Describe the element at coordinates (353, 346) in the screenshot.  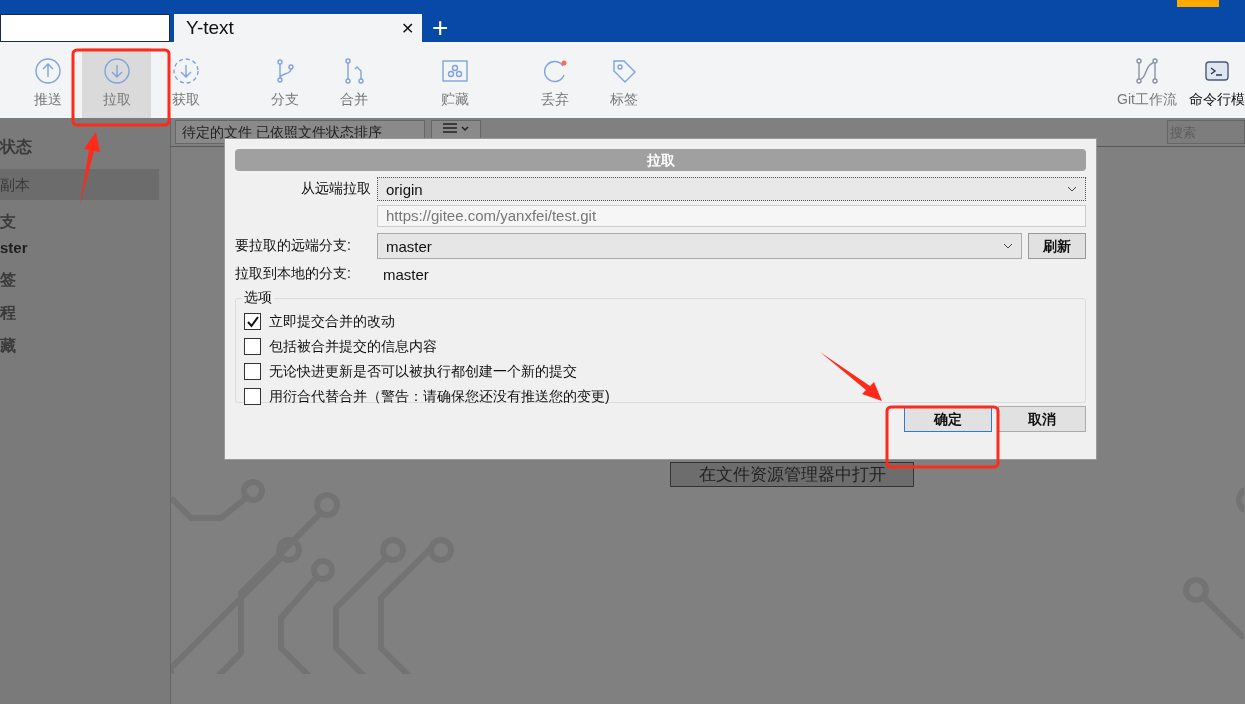
I see `option-label: 包括被合并提交的信息内容` at that location.